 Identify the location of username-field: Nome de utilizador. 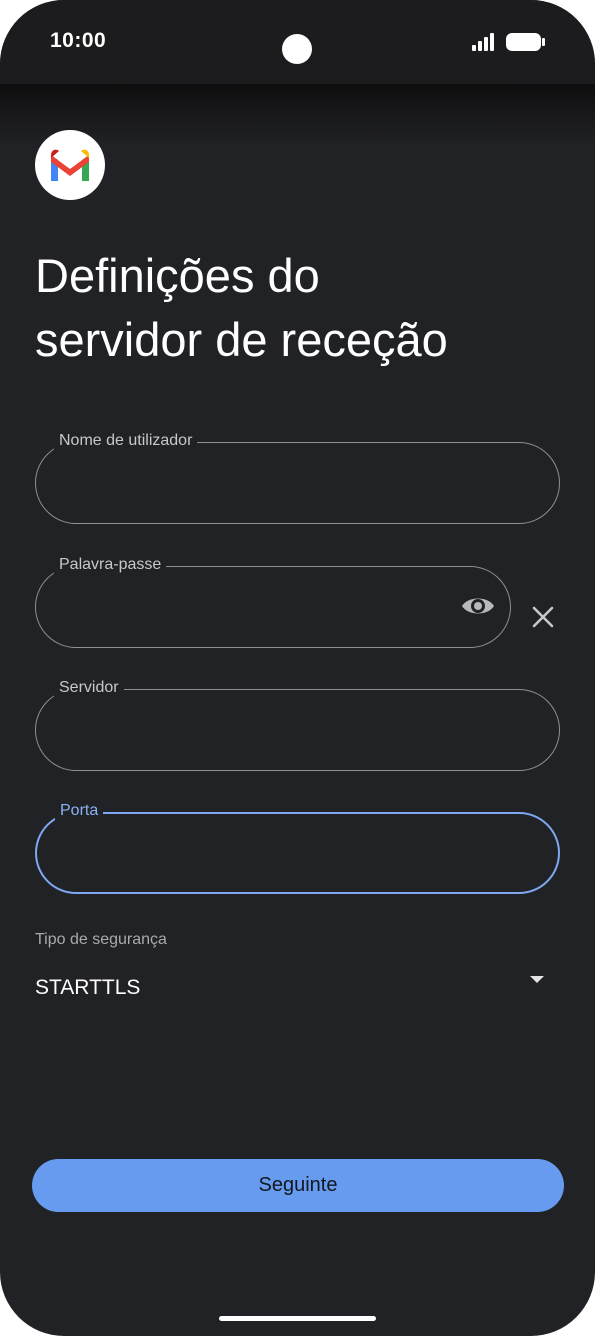
(297, 477).